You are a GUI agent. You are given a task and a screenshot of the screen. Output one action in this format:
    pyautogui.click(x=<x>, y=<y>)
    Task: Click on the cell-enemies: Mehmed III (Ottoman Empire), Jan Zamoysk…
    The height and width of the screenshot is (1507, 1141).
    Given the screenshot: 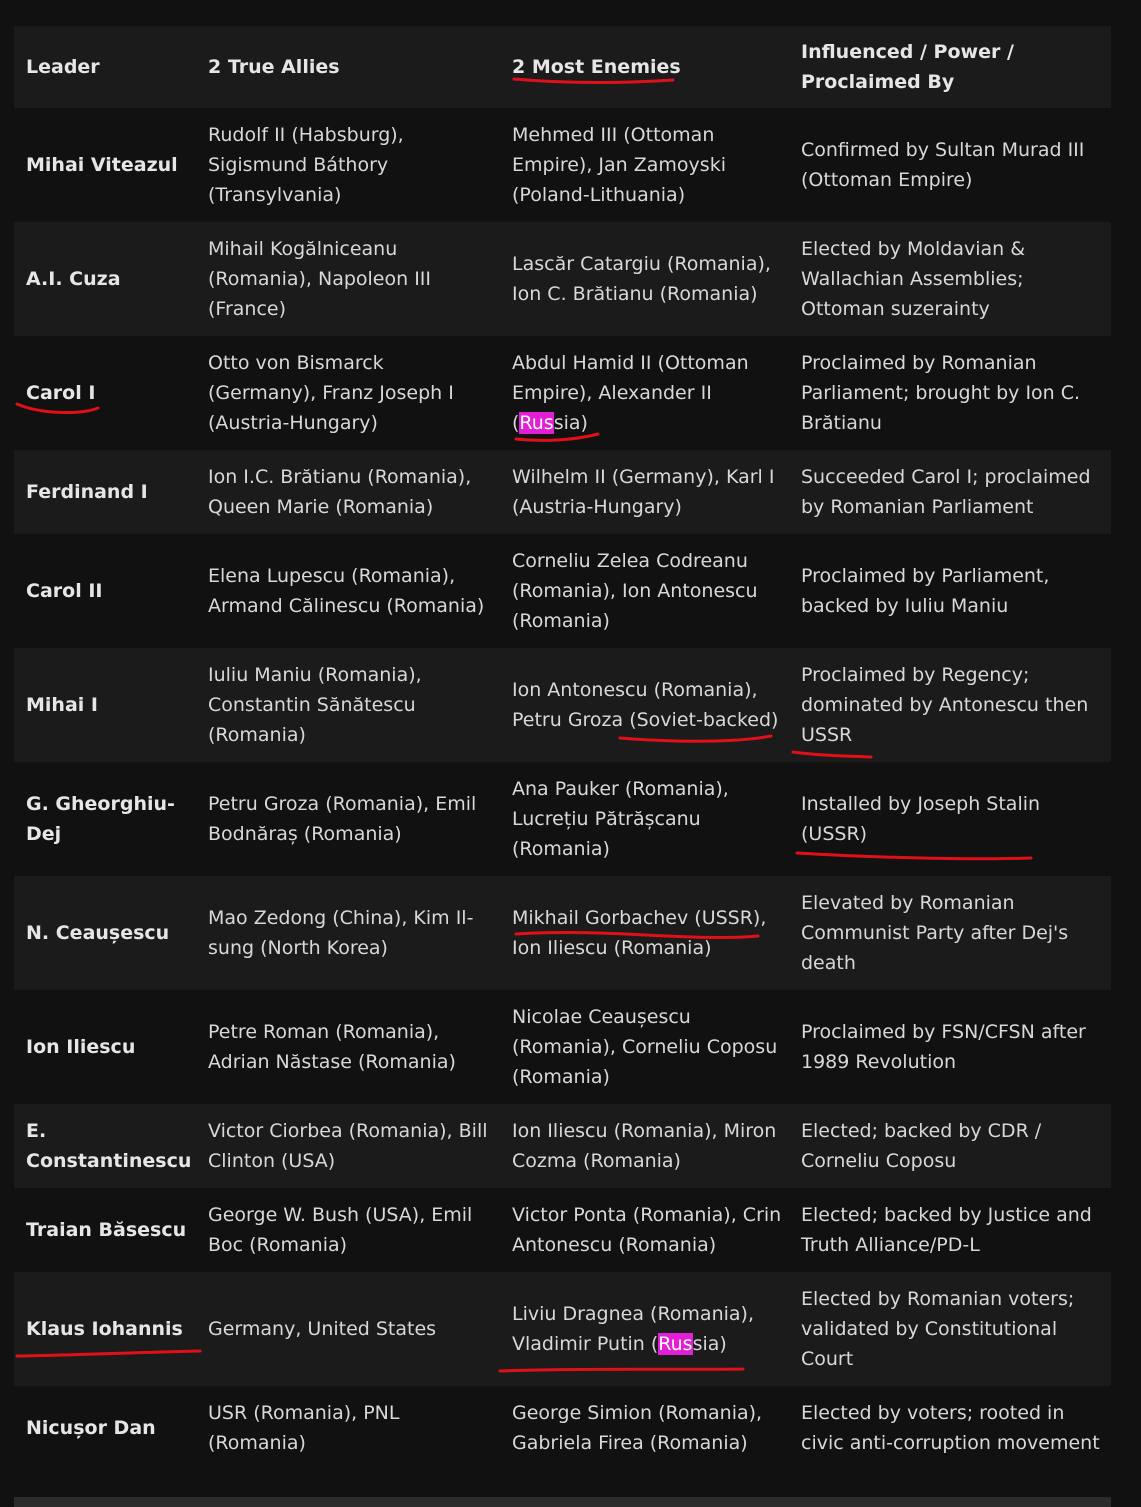 What is the action you would take?
    pyautogui.click(x=619, y=165)
    